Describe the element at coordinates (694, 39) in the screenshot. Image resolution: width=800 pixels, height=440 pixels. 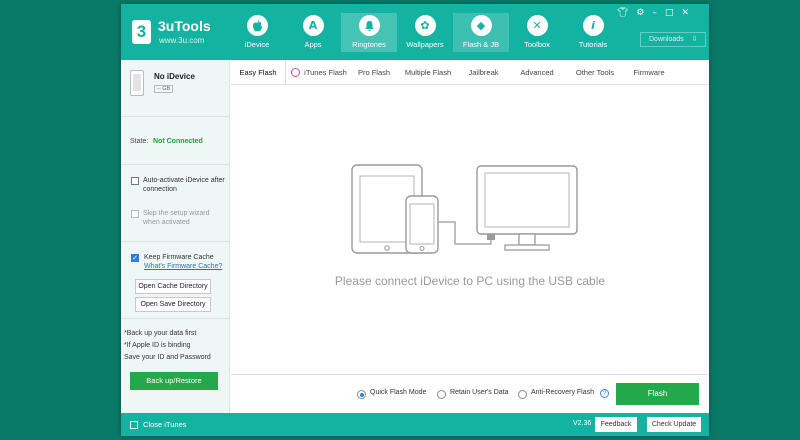
I see `download-arrow-icon: ⇩` at that location.